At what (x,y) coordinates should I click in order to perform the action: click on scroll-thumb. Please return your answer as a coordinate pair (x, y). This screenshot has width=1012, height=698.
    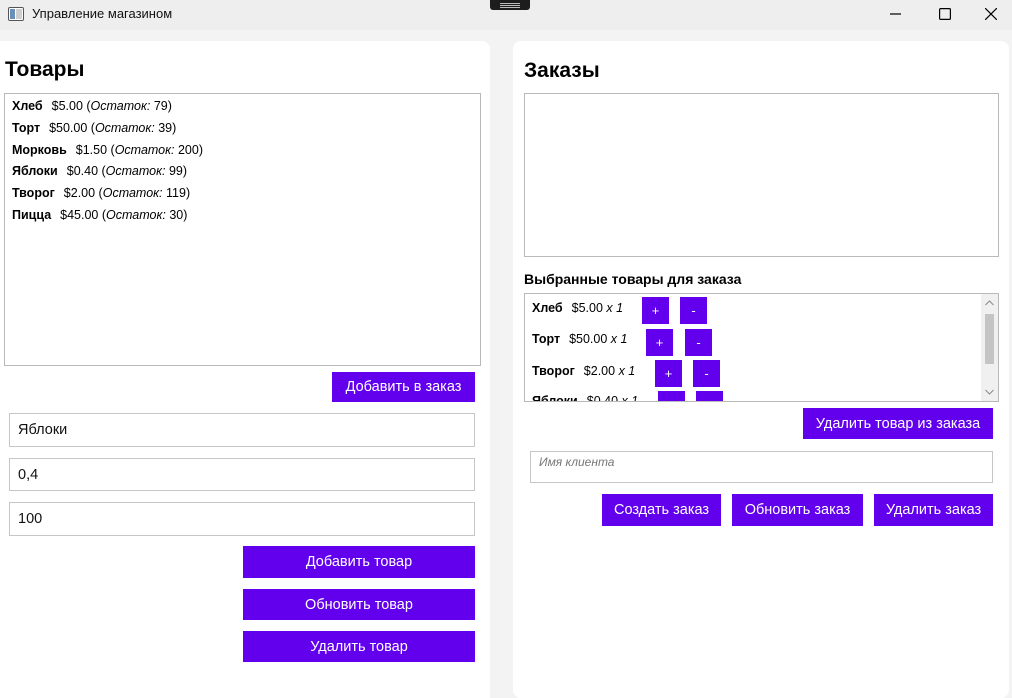
    Looking at the image, I should click on (989, 339).